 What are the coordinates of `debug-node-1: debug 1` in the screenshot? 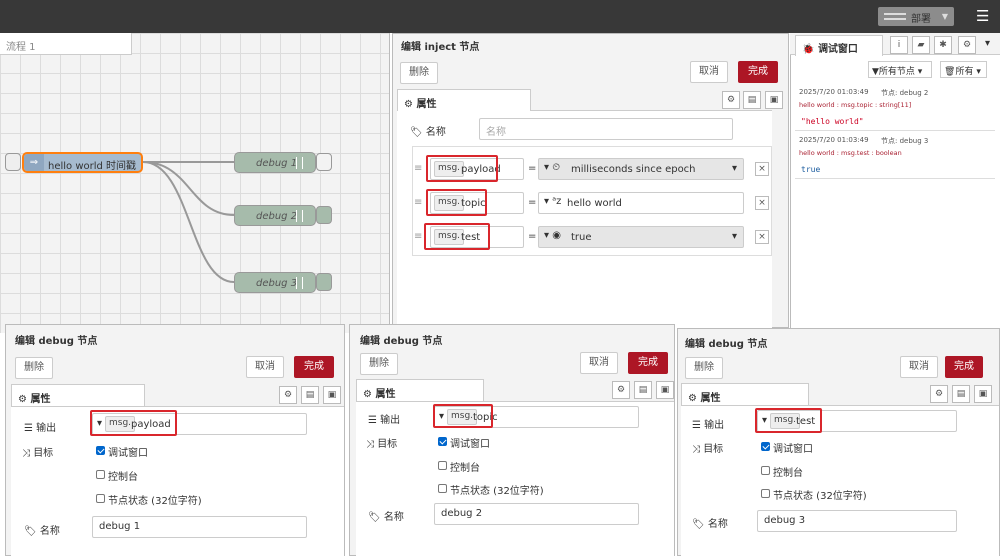 It's located at (275, 162).